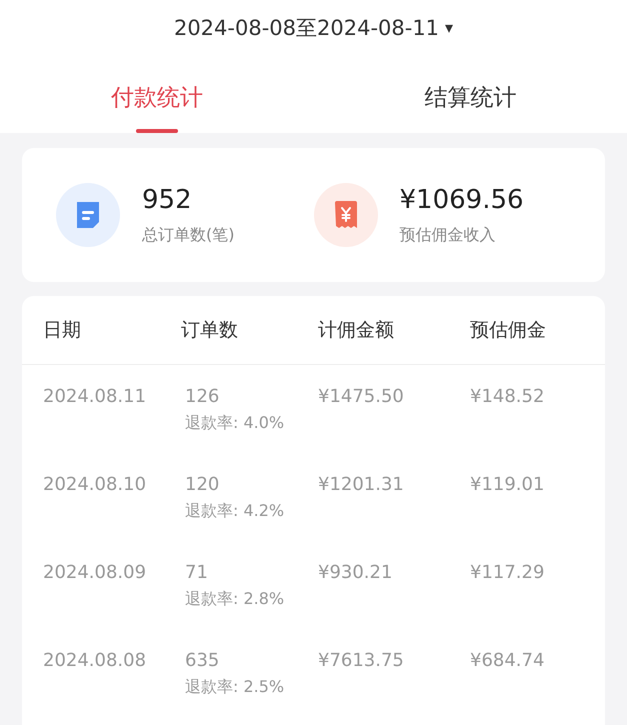 The image size is (627, 725). Describe the element at coordinates (88, 215) in the screenshot. I see `document-icon` at that location.